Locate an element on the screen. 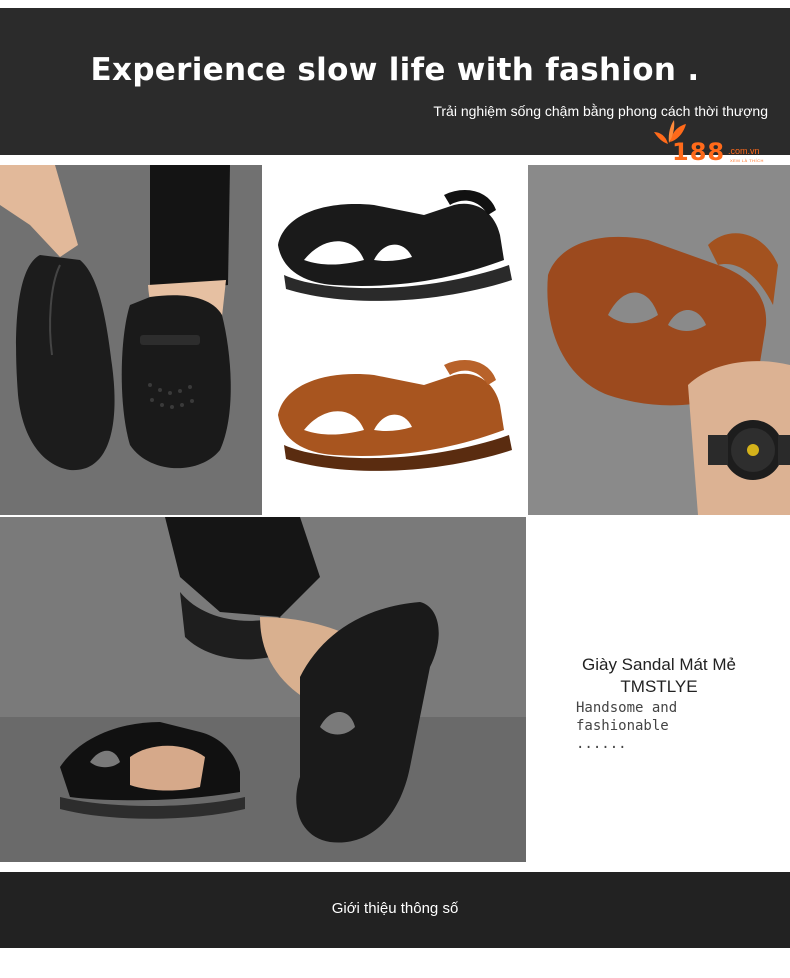 The image size is (790, 978). product-name: Giày Sandal Mát Mẻ TMSTLYE is located at coordinates (659, 676).